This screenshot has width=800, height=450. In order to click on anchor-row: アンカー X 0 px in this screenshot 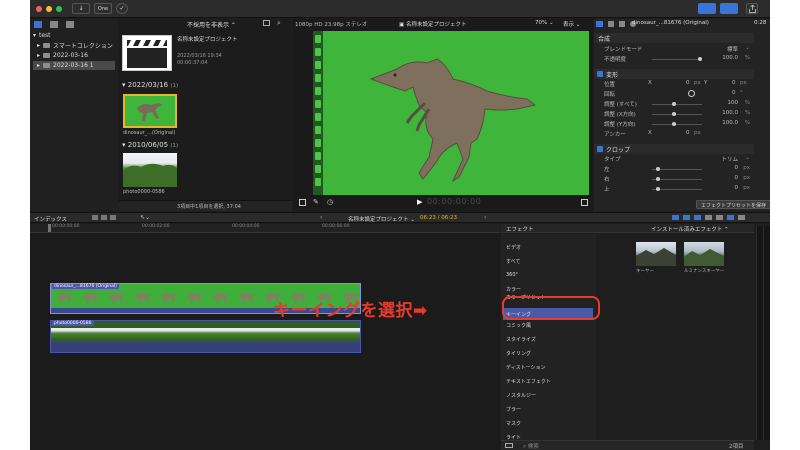, I will do `click(674, 134)`.